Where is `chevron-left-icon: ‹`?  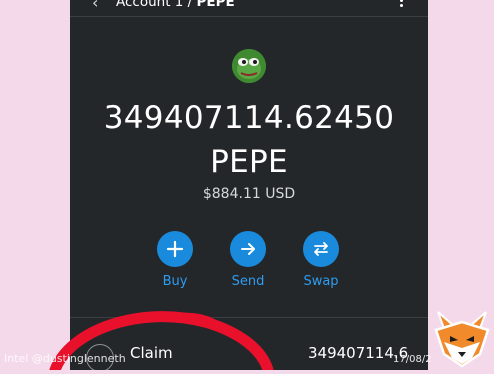
chevron-left-icon: ‹ is located at coordinates (95, 6).